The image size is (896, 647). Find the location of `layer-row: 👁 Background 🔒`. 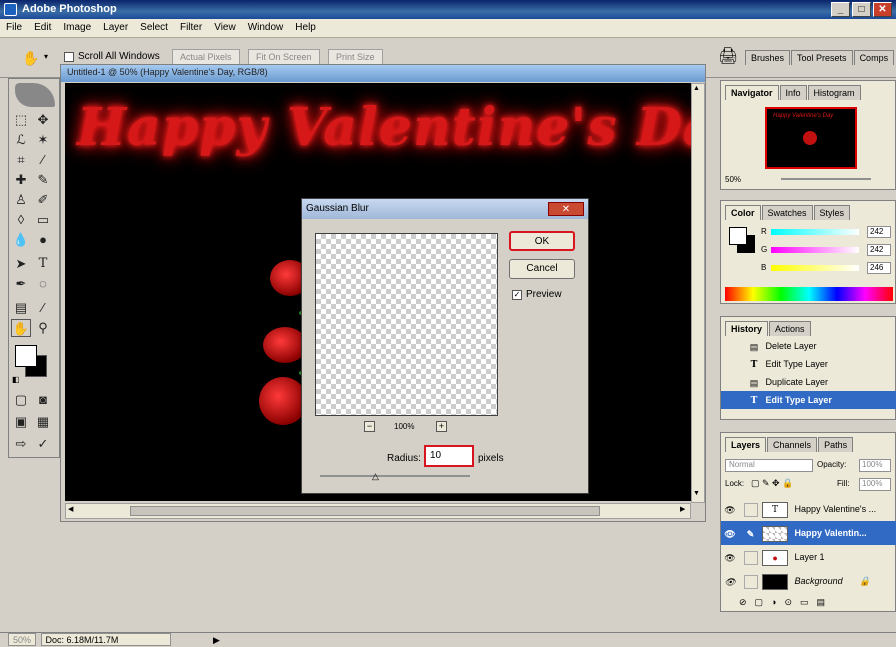

layer-row: 👁 Background 🔒 is located at coordinates (808, 581).